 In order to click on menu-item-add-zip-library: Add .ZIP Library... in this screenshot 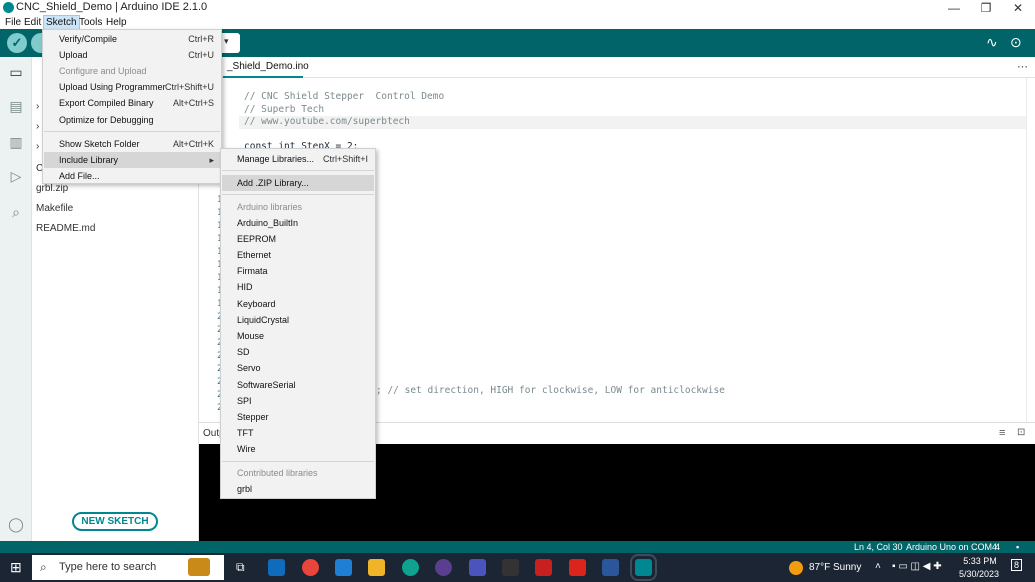, I will do `click(298, 183)`.